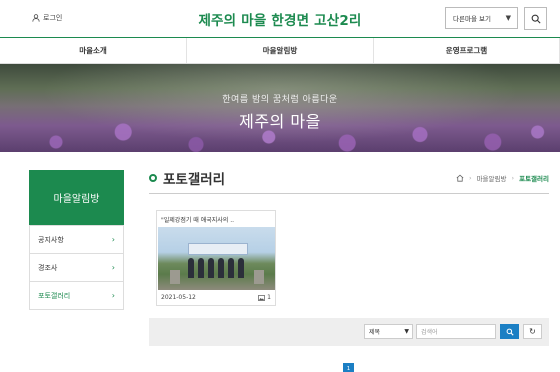 Image resolution: width=560 pixels, height=372 pixels. I want to click on circle-bullet-icon, so click(153, 178).